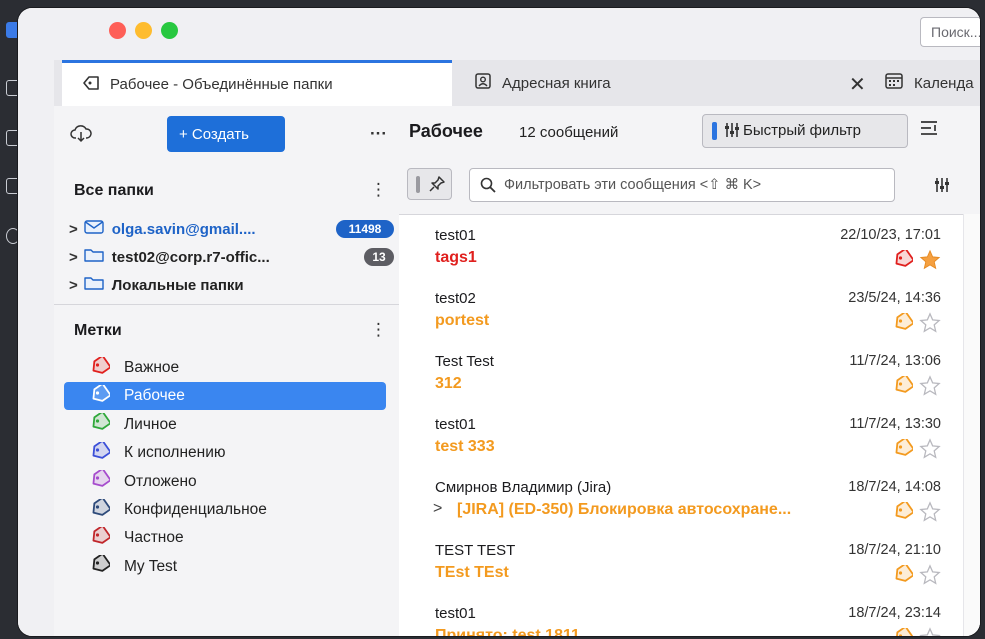 This screenshot has height=639, width=985. What do you see at coordinates (154, 538) in the screenshot?
I see `tag-label: Частное` at bounding box center [154, 538].